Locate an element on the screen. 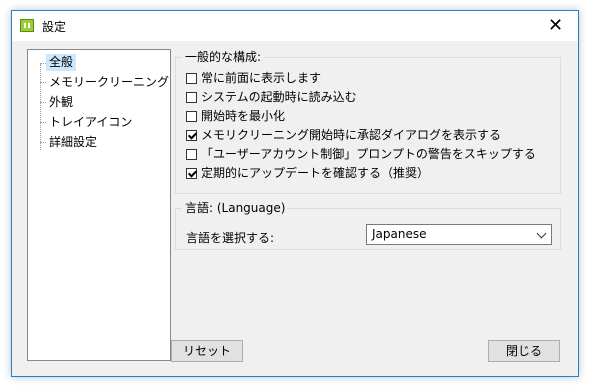 This screenshot has height=392, width=590. language-group-title: 言語: (Language) is located at coordinates (235, 208).